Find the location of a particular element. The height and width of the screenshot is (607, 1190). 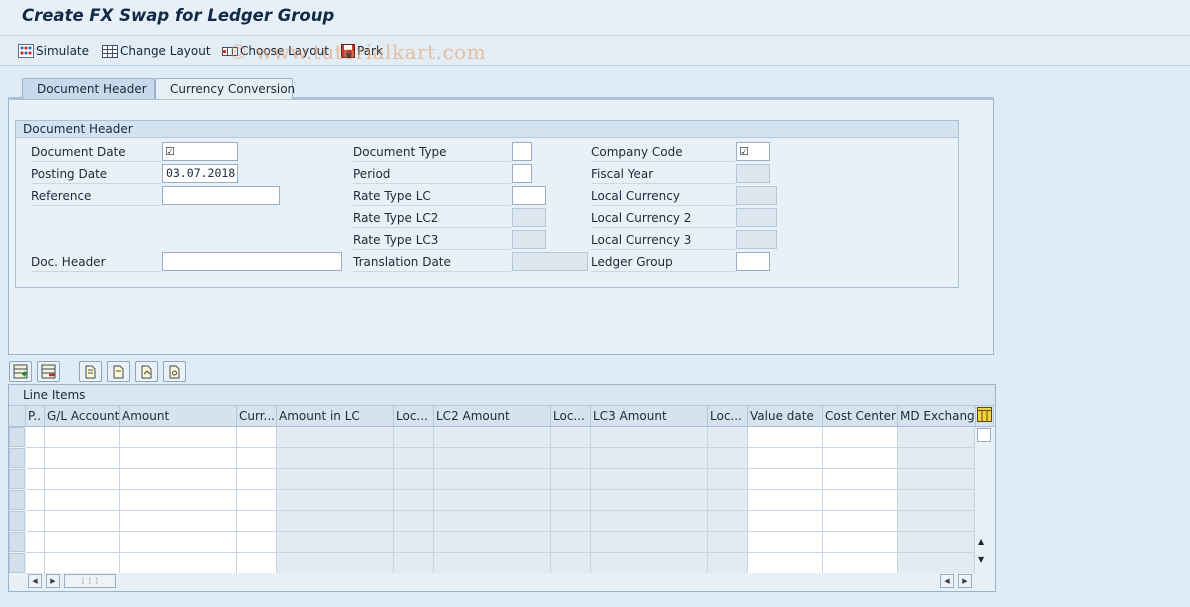

col-header-posting-key: P.. is located at coordinates (35, 416).